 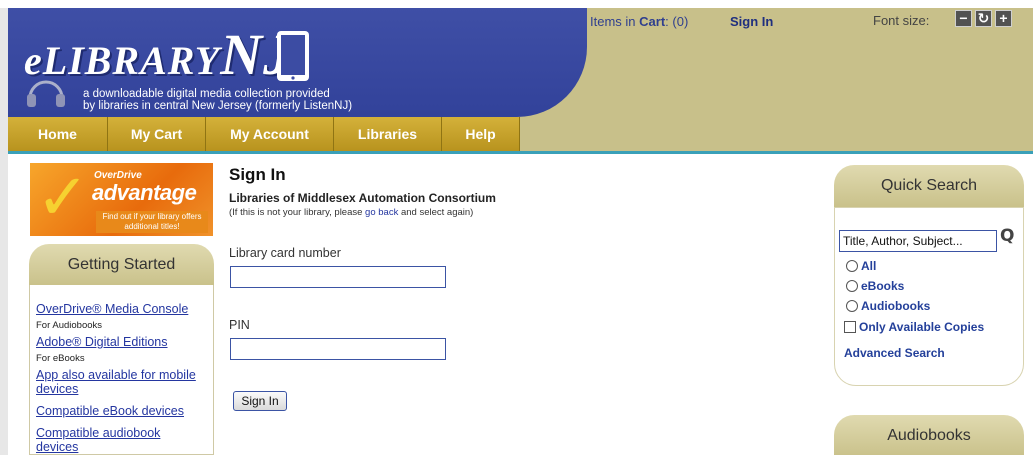 What do you see at coordinates (63, 198) in the screenshot?
I see `checkmark-icon: ✓` at bounding box center [63, 198].